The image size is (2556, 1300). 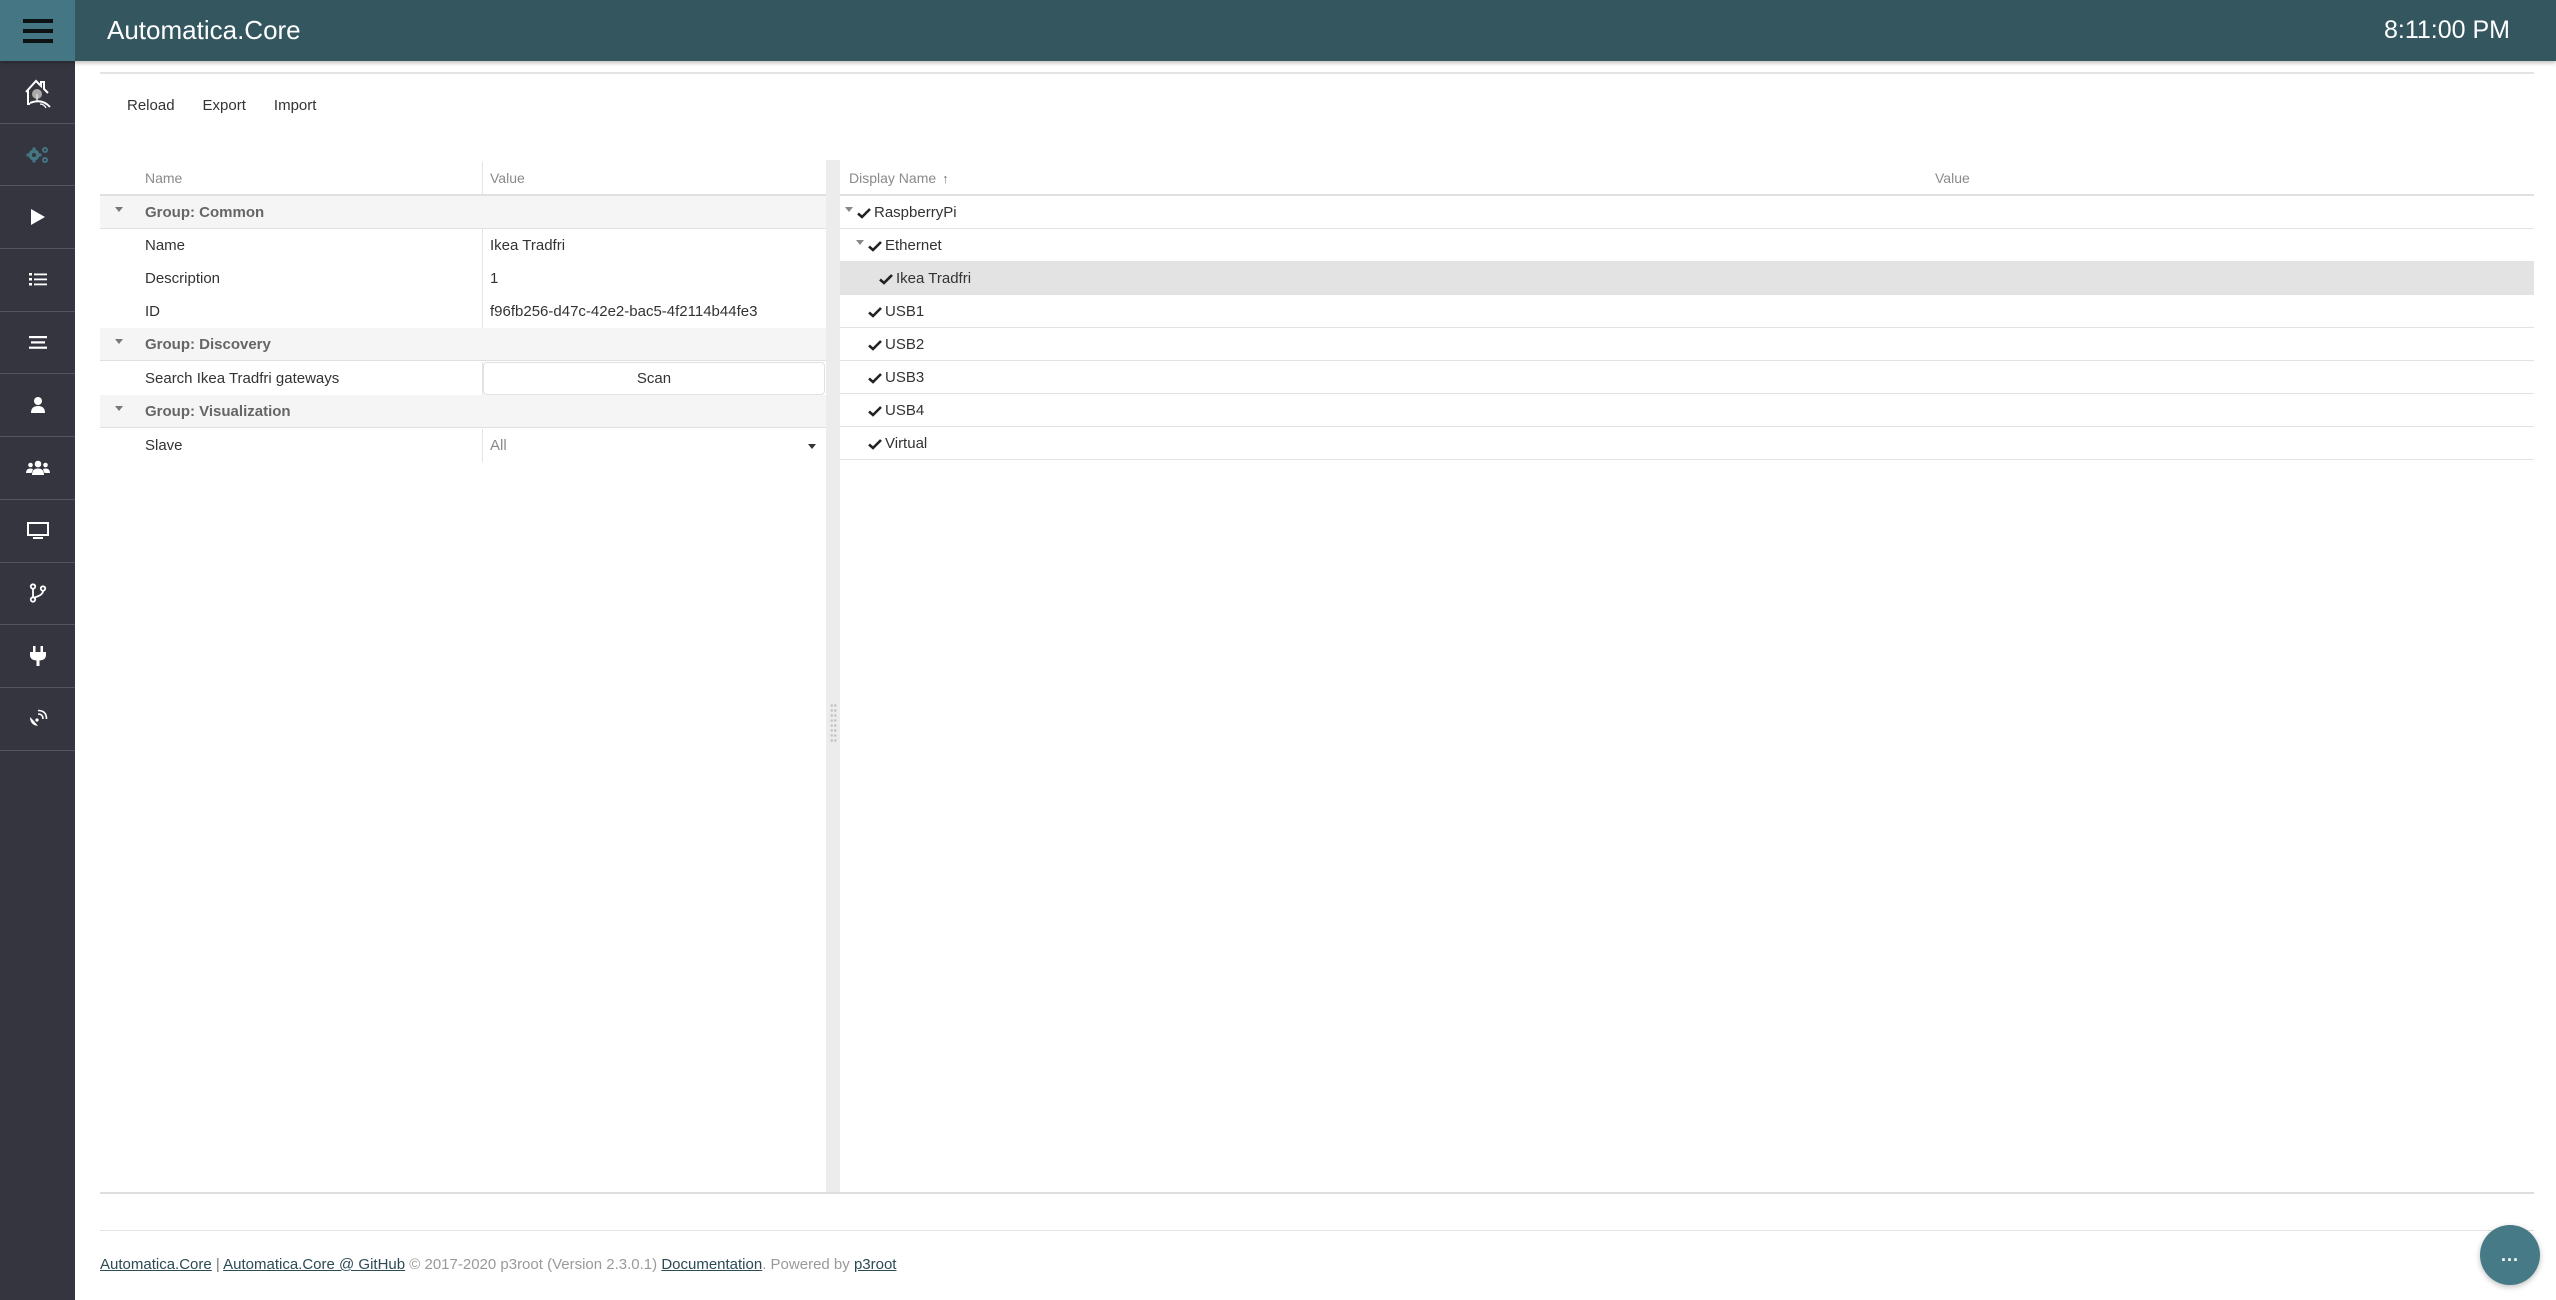 What do you see at coordinates (654, 378) in the screenshot?
I see `scan-button: Scan` at bounding box center [654, 378].